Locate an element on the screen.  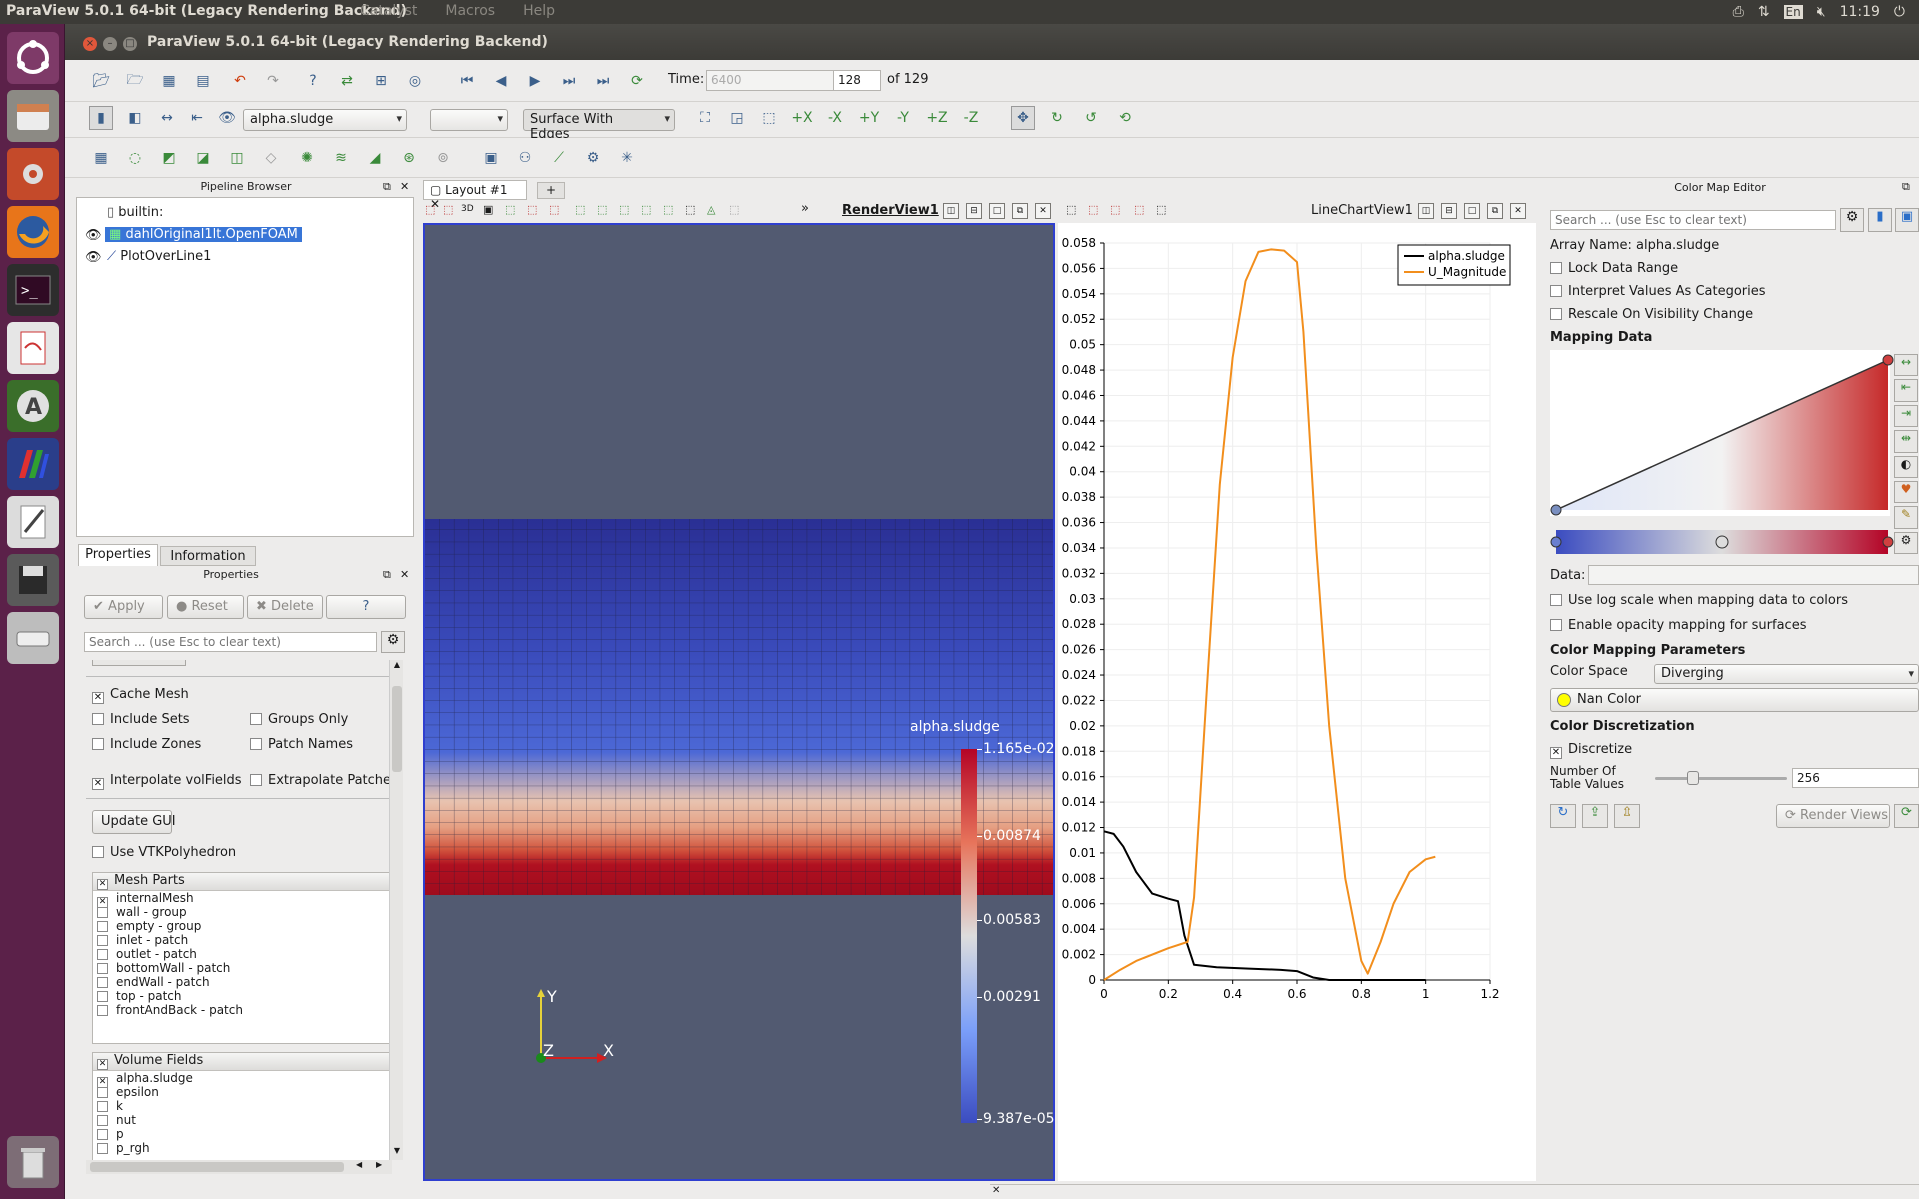
data-value-field is located at coordinates (1753, 575).